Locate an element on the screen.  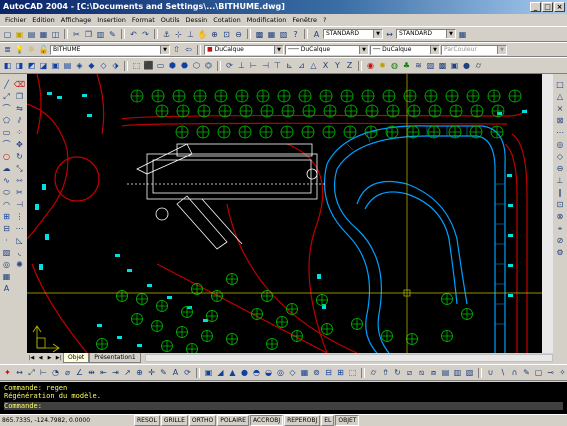
rectangle-icon: ▭ is located at coordinates (6, 132).